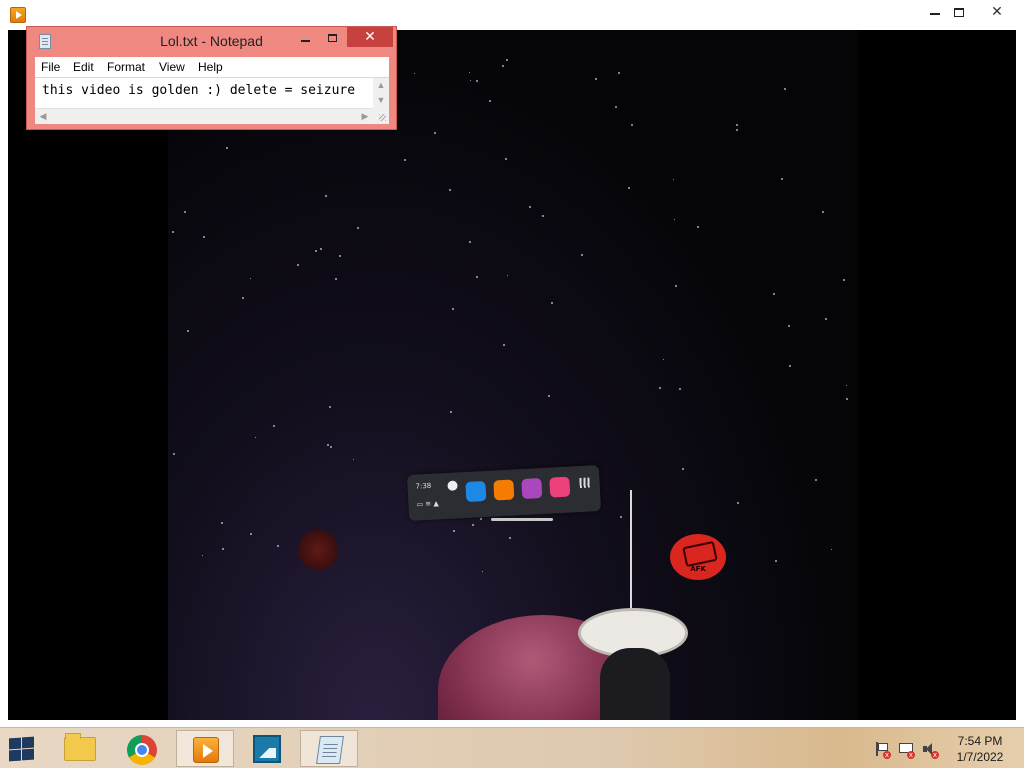 This screenshot has width=1024, height=768. Describe the element at coordinates (935, 14) in the screenshot. I see `minimize-icon` at that location.